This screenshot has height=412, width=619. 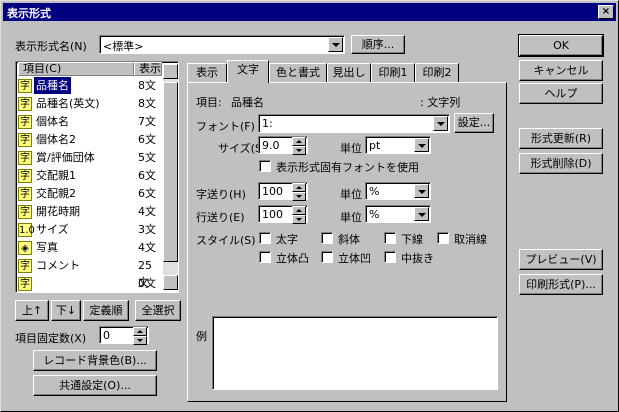 I want to click on italic-label: 斜体, so click(x=349, y=239).